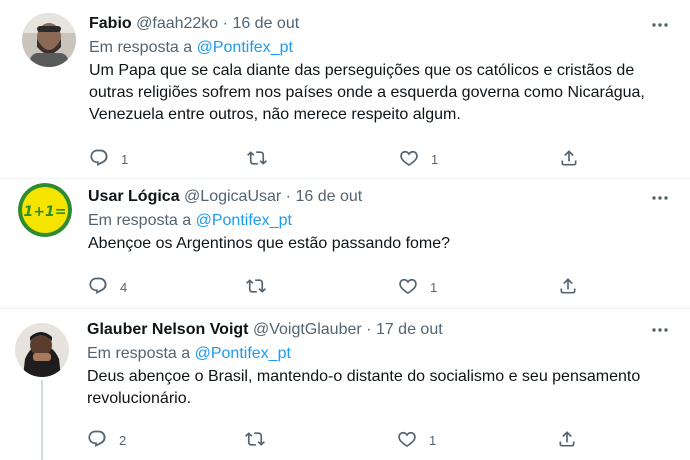 The height and width of the screenshot is (460, 690). What do you see at coordinates (379, 24) in the screenshot?
I see `tweet-header: Fabio @faah22ko · 16 de out` at bounding box center [379, 24].